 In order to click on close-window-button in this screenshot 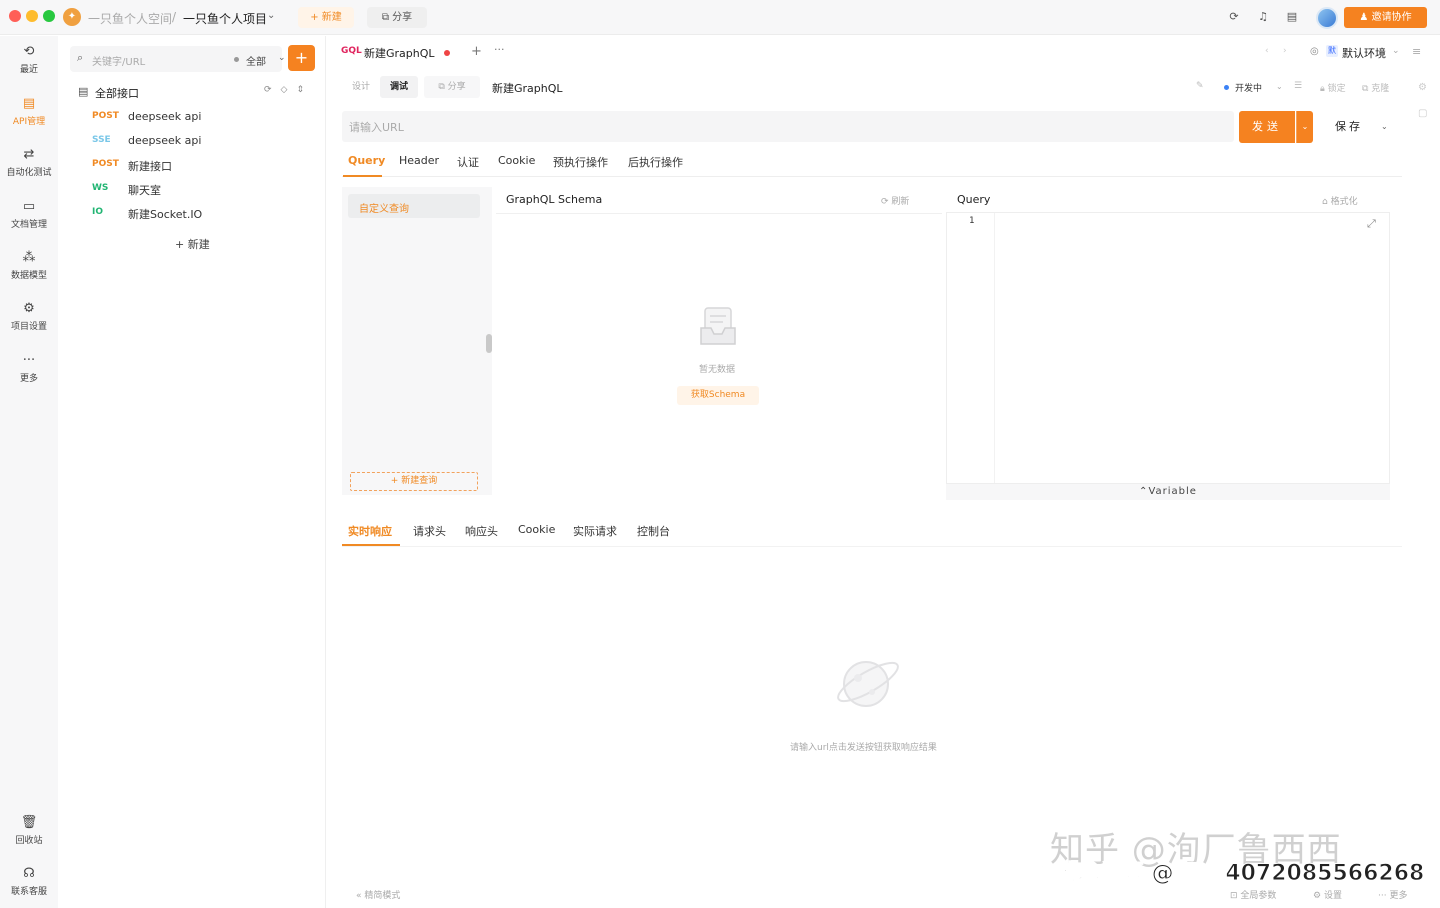, I will do `click(15, 16)`.